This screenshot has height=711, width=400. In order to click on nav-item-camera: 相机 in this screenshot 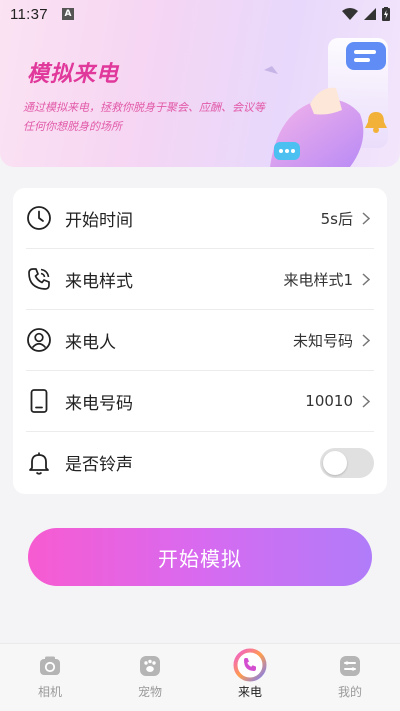, I will do `click(50, 677)`.